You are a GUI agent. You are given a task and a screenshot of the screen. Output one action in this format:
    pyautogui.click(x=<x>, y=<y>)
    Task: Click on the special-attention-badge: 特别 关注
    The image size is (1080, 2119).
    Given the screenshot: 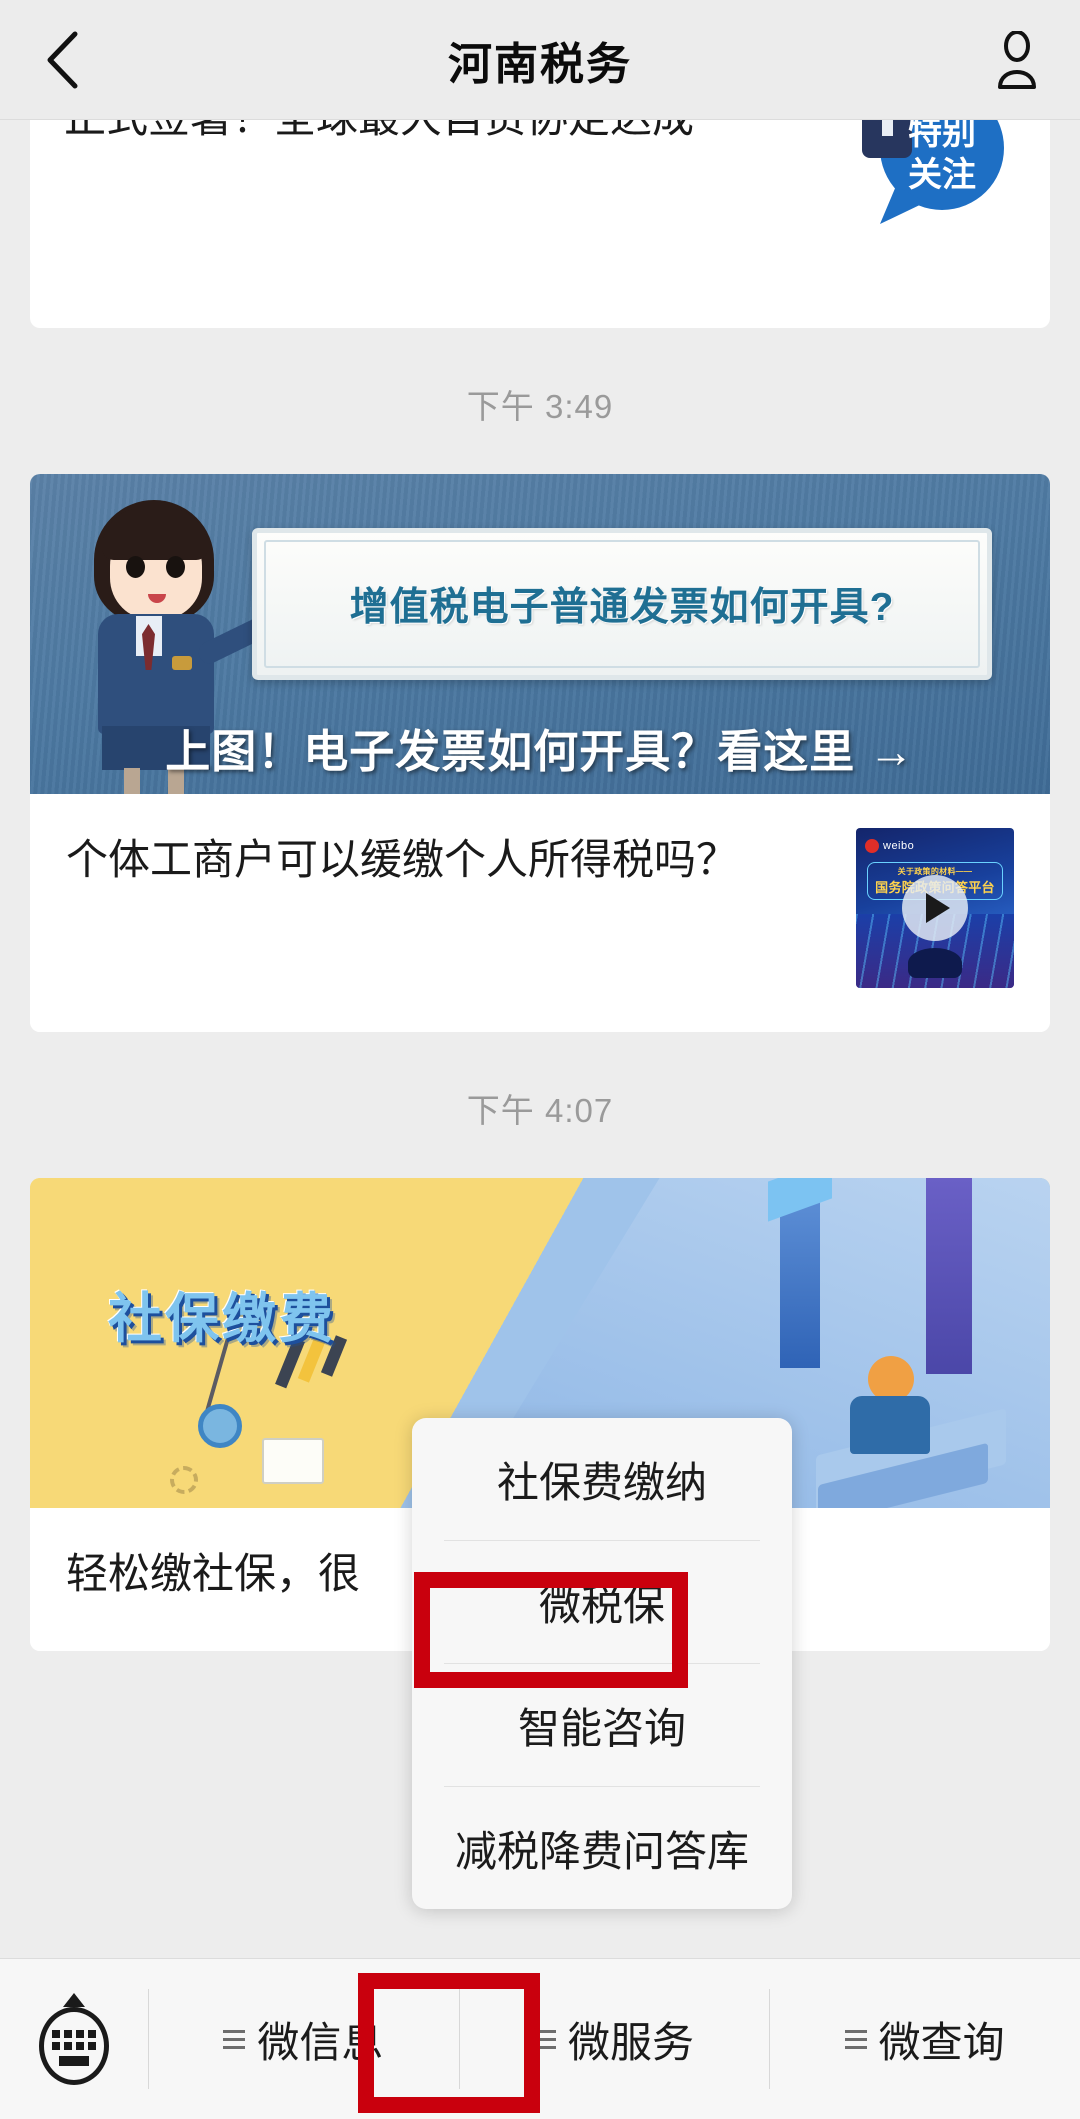 What is the action you would take?
    pyautogui.click(x=929, y=174)
    